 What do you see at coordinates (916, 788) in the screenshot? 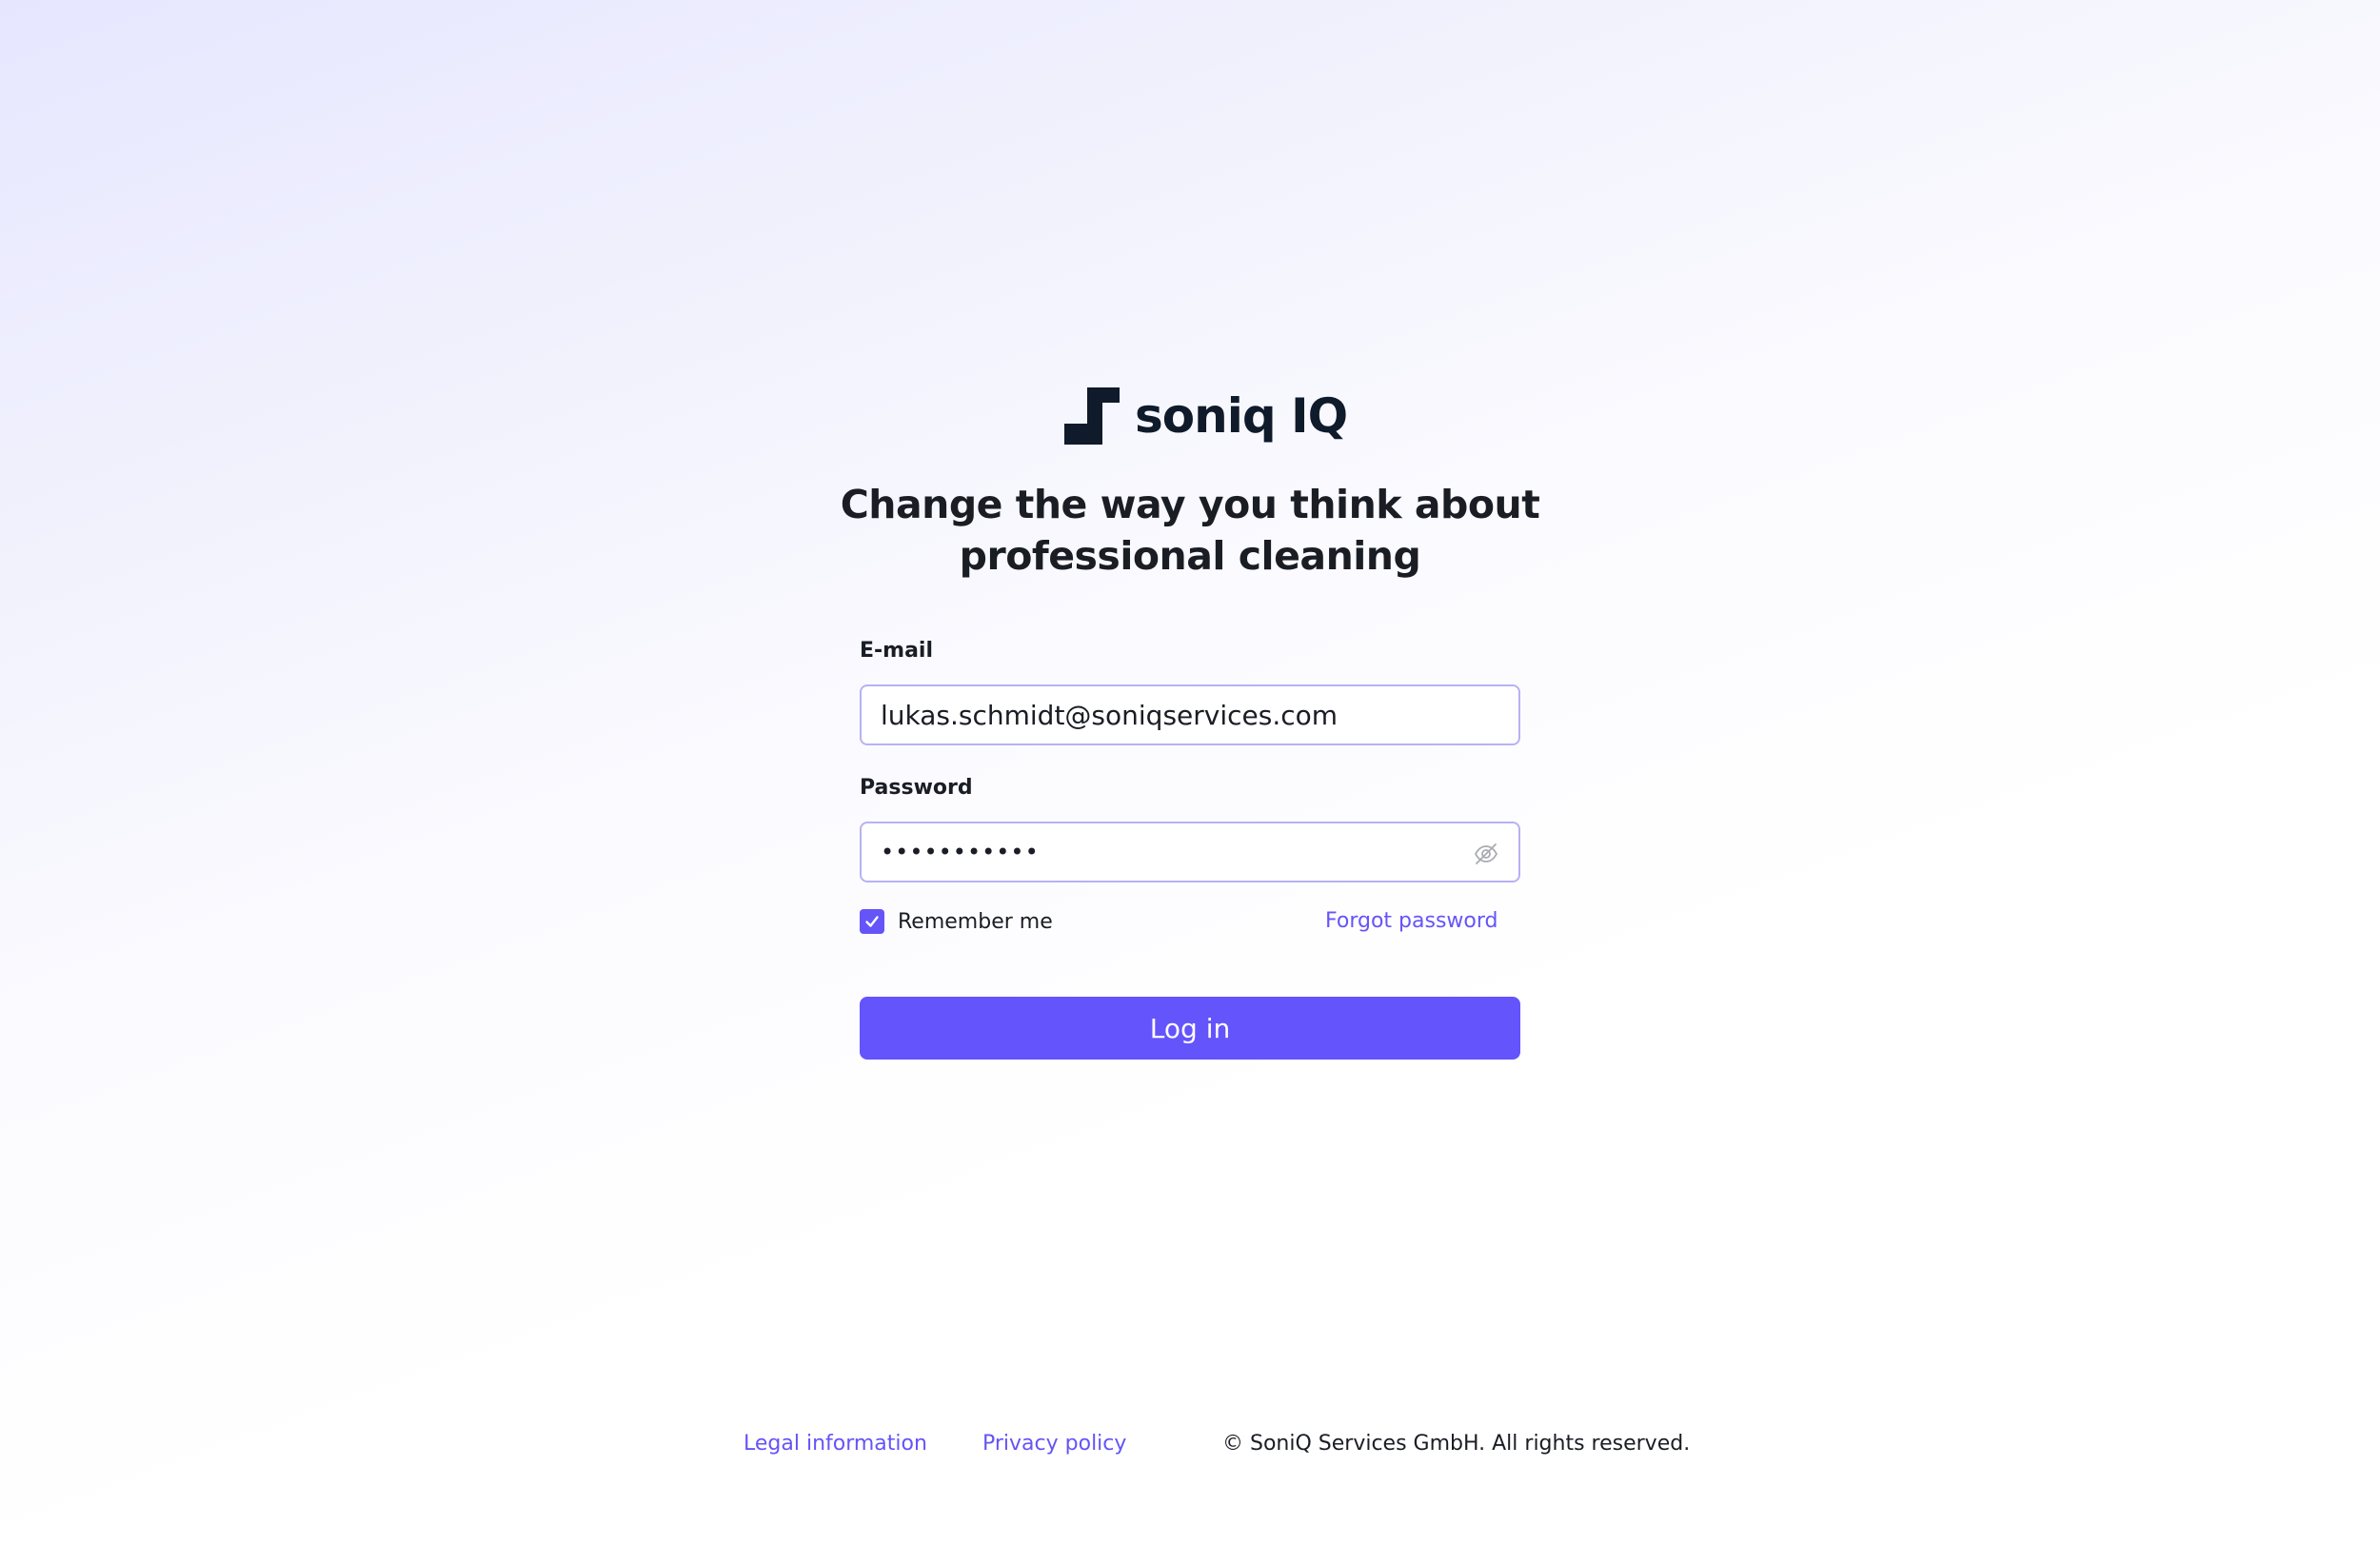
I see `password-label: Password` at bounding box center [916, 788].